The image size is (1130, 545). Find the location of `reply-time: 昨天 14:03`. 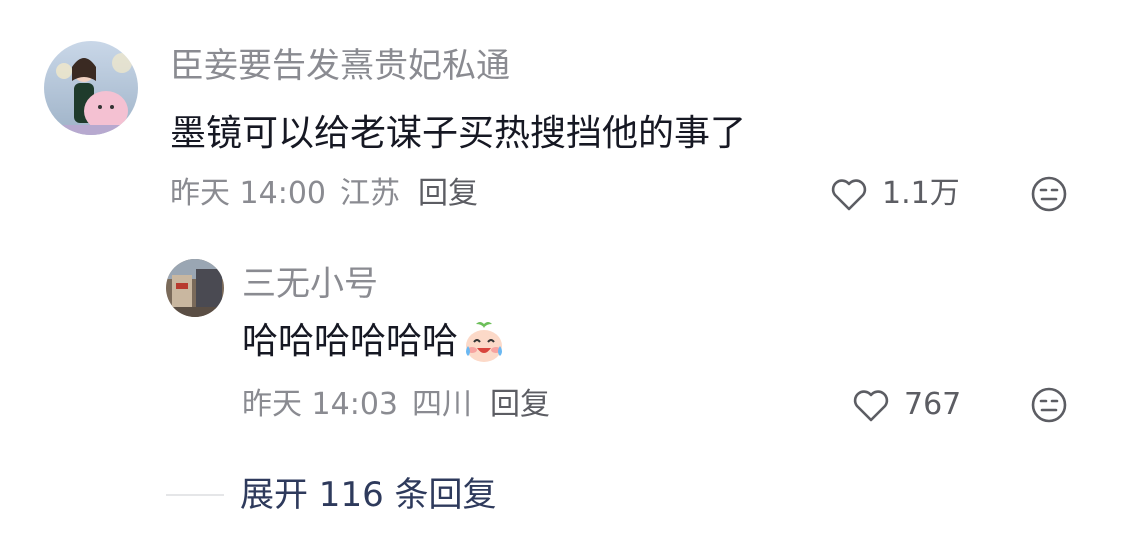

reply-time: 昨天 14:03 is located at coordinates (320, 404).